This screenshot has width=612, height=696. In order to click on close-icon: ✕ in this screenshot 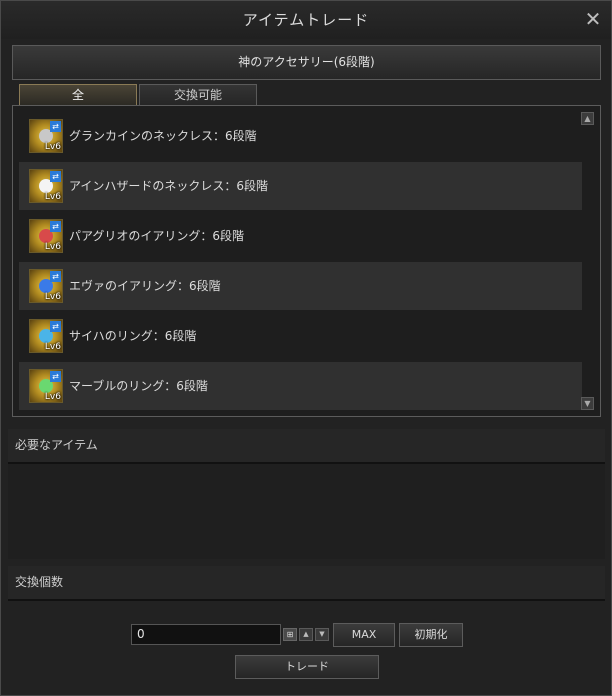, I will do `click(593, 19)`.